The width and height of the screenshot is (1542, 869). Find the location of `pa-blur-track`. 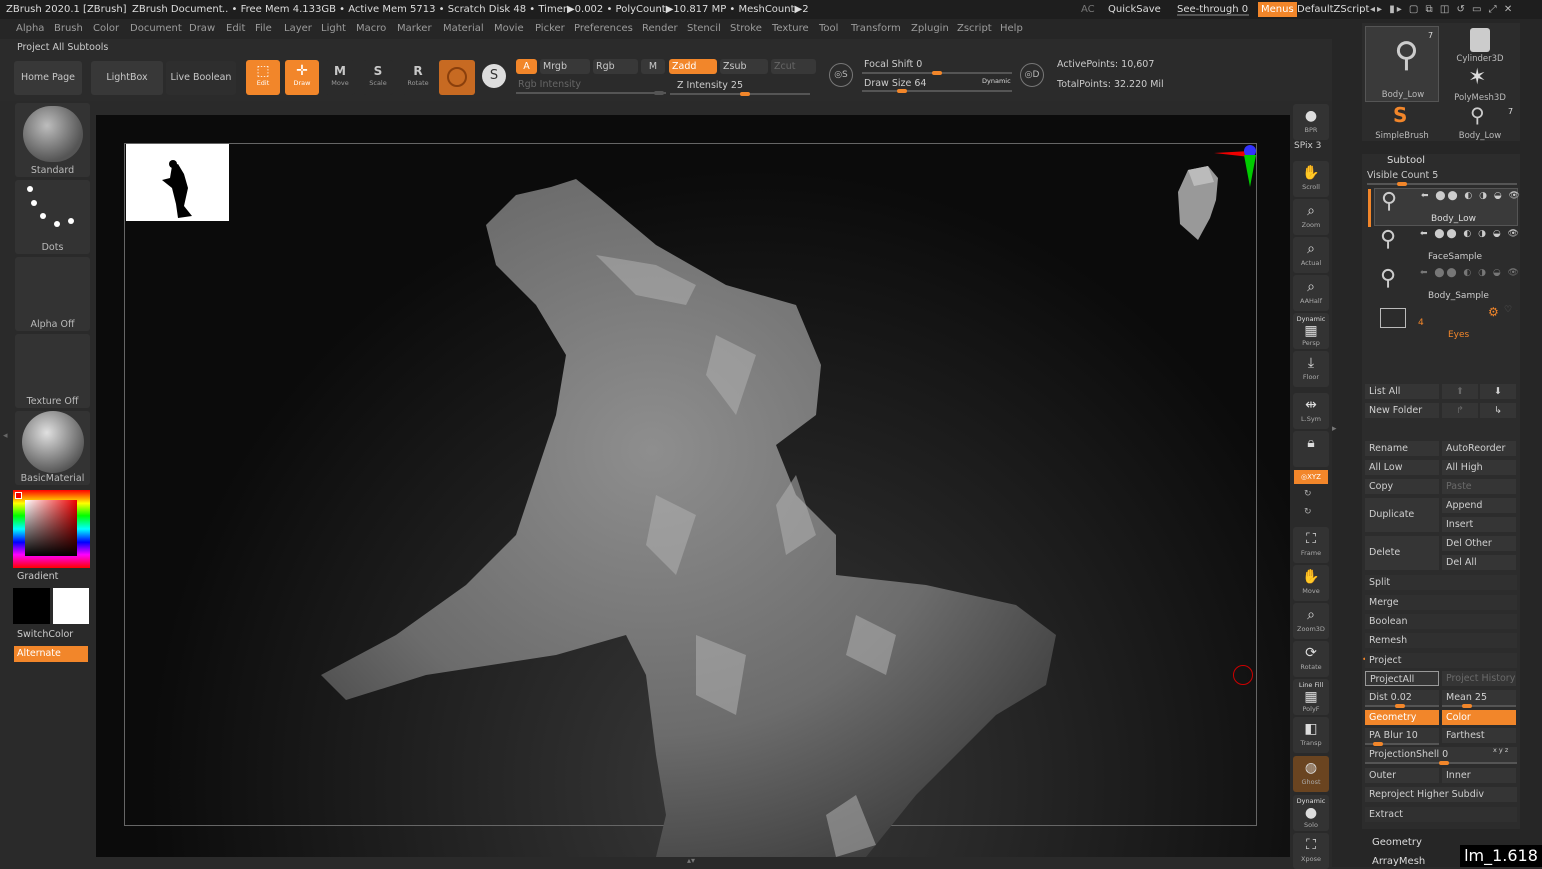

pa-blur-track is located at coordinates (1402, 744).